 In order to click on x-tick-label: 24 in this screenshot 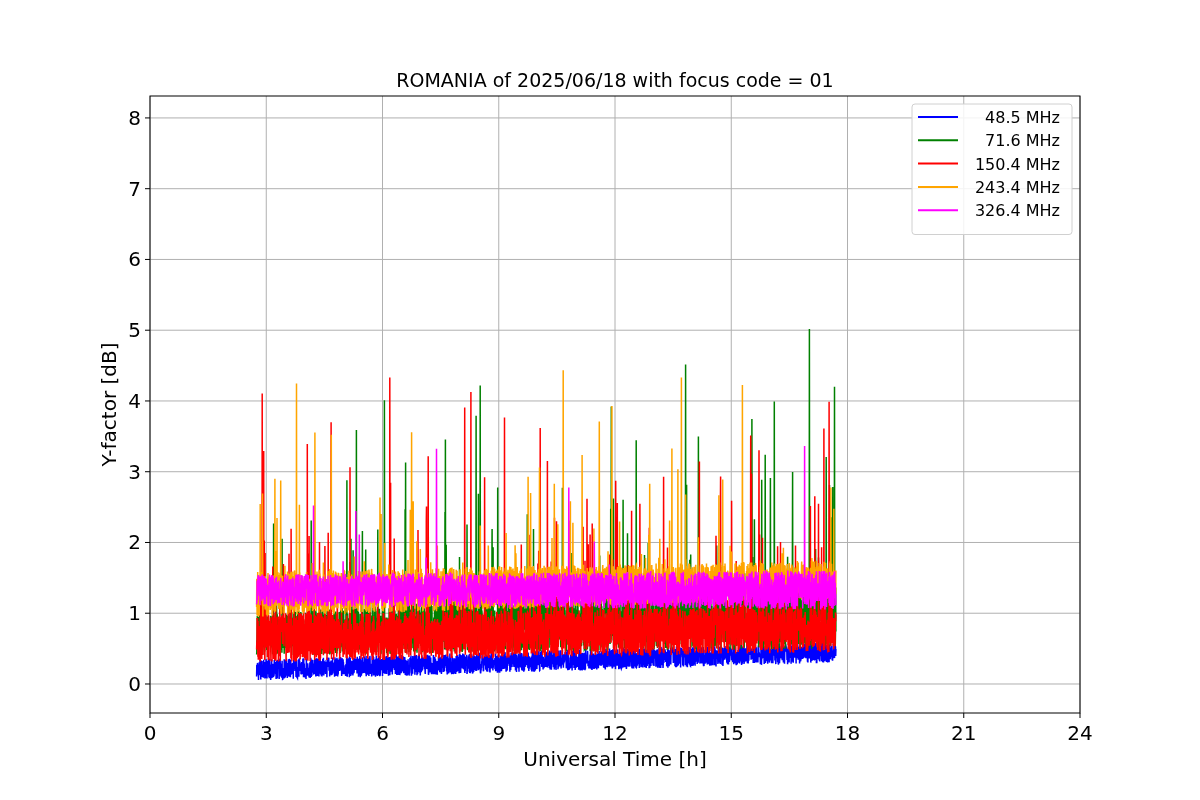, I will do `click(1080, 733)`.